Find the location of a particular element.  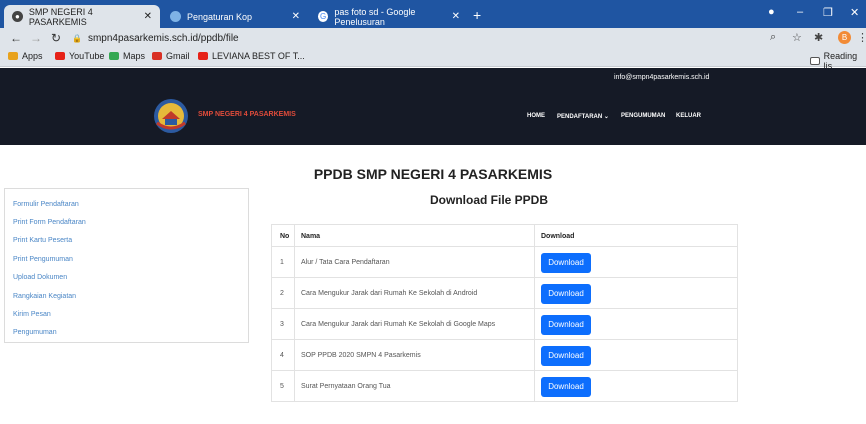

maximize-icon: ❐ is located at coordinates (828, 12).